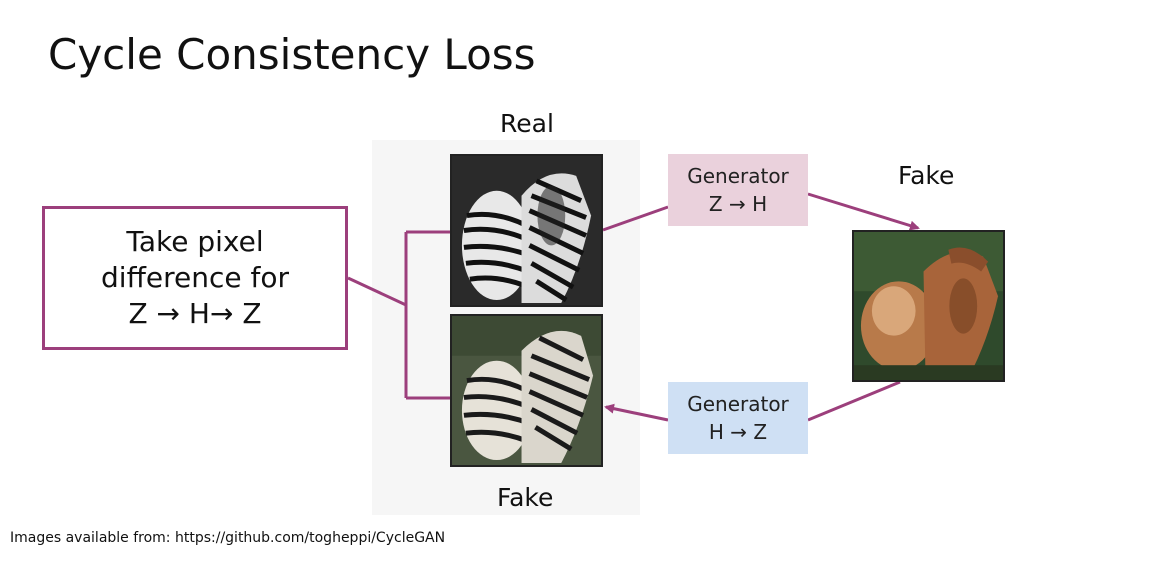  I want to click on generator-z-to-h: Generator Z → H, so click(738, 190).